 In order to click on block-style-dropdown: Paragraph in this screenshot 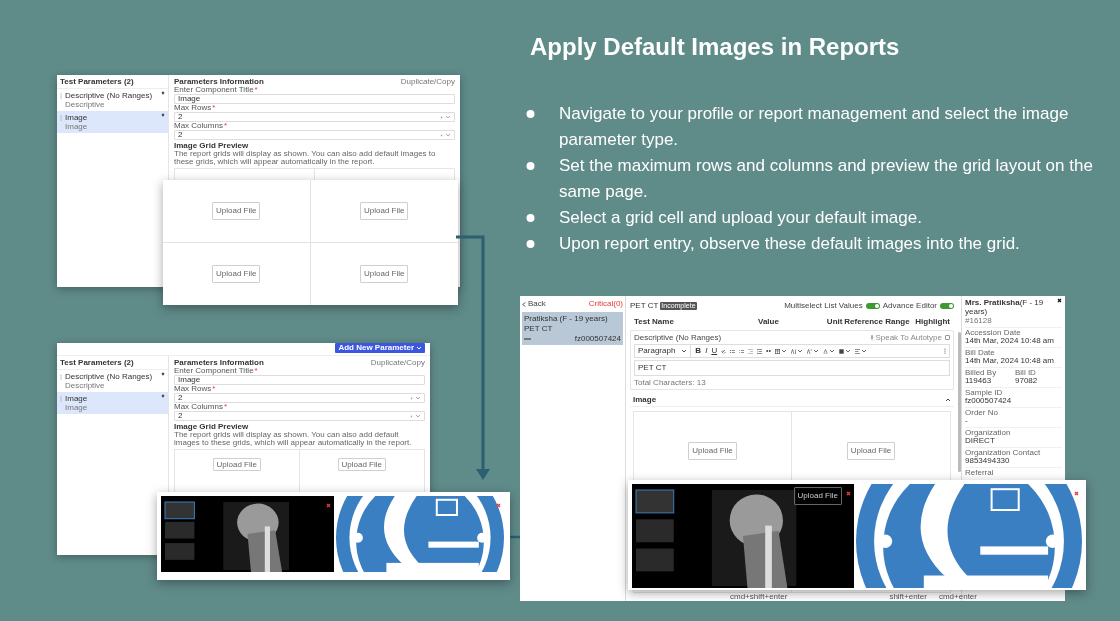, I will do `click(665, 351)`.